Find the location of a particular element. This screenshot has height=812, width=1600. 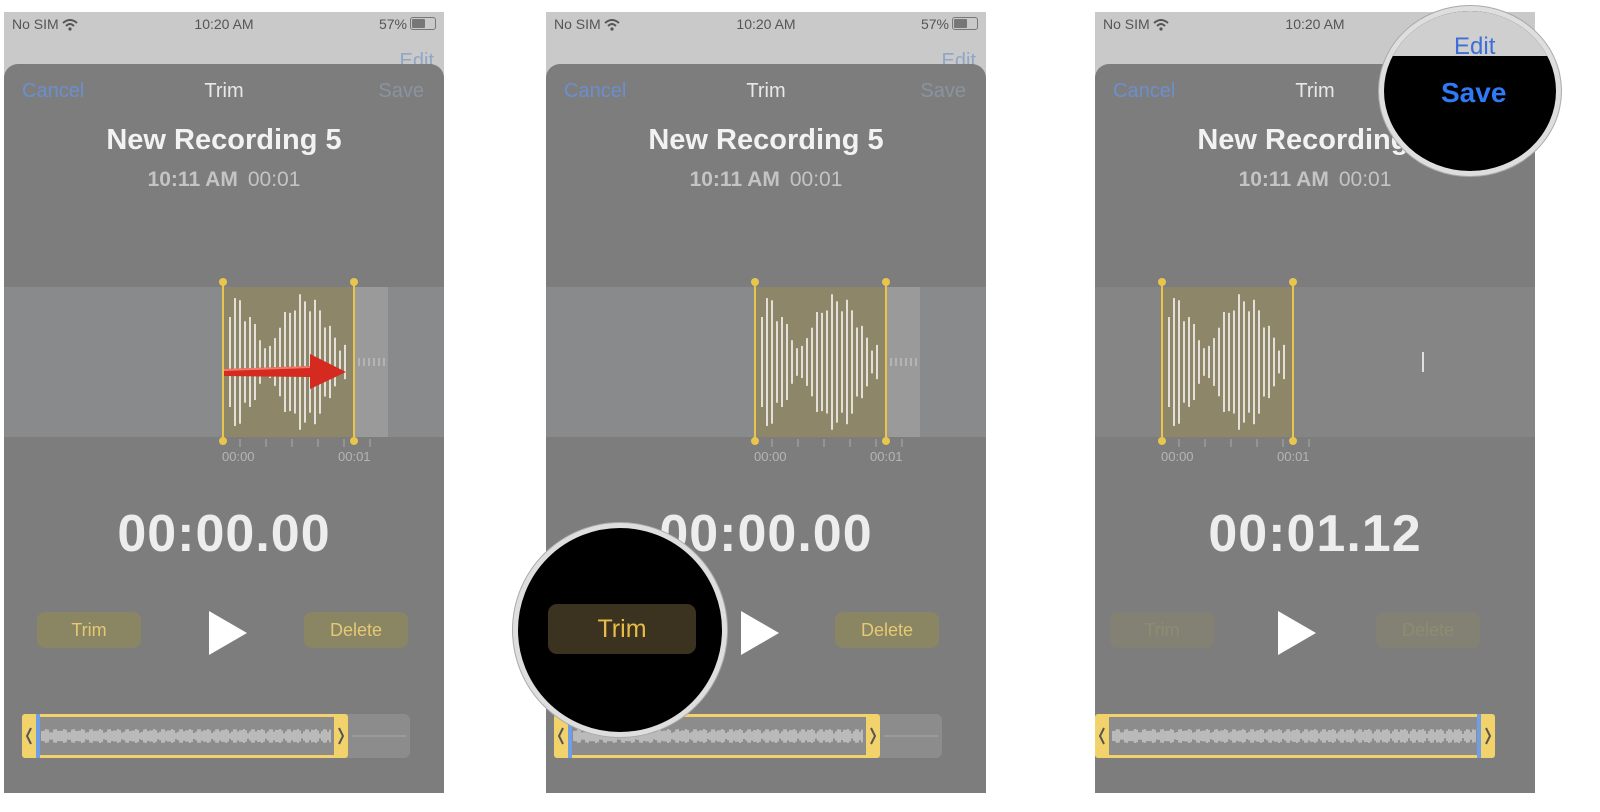

save-button-zoomed: Save is located at coordinates (1473, 93).